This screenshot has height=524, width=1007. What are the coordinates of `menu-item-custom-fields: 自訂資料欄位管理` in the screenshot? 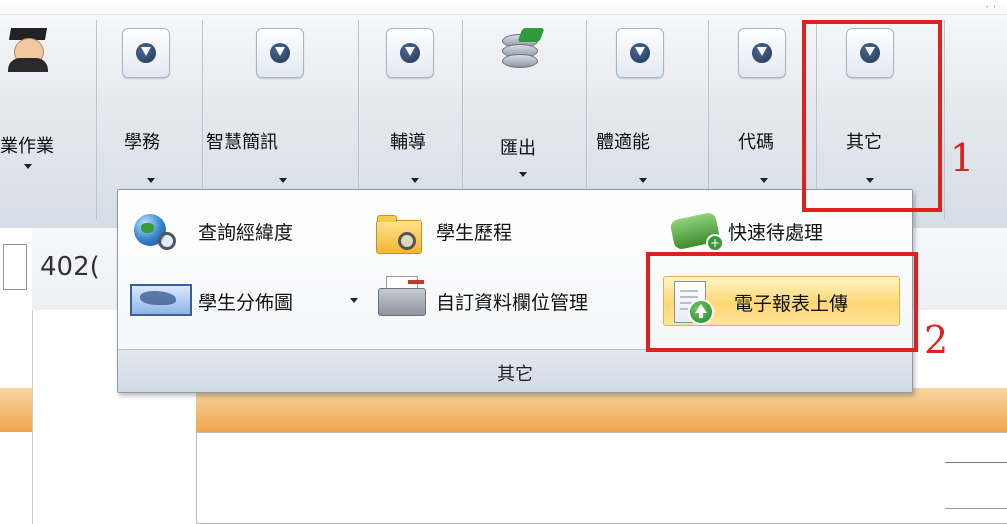 It's located at (513, 293).